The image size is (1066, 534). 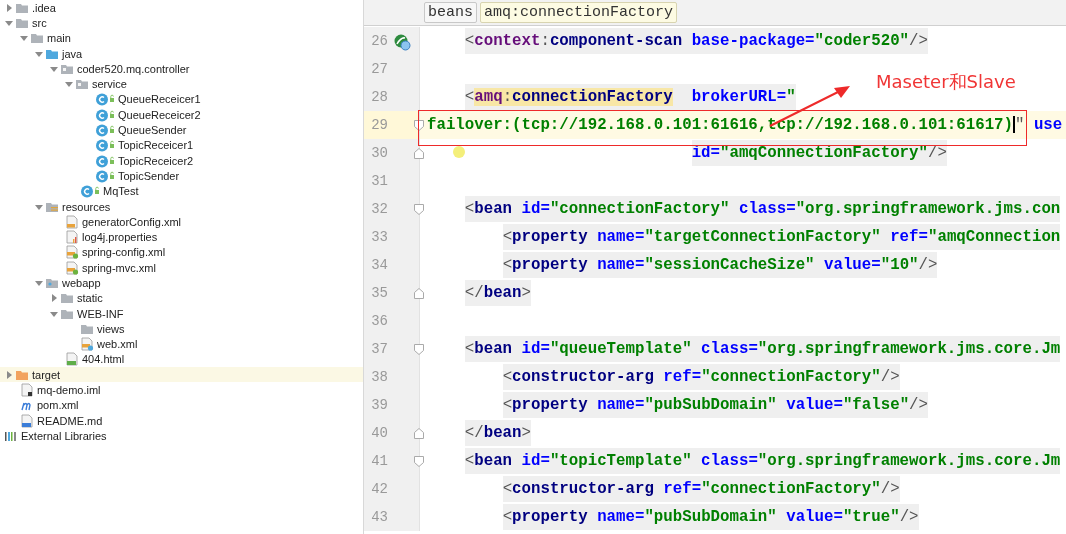 What do you see at coordinates (402, 42) in the screenshot?
I see `bean-icon` at bounding box center [402, 42].